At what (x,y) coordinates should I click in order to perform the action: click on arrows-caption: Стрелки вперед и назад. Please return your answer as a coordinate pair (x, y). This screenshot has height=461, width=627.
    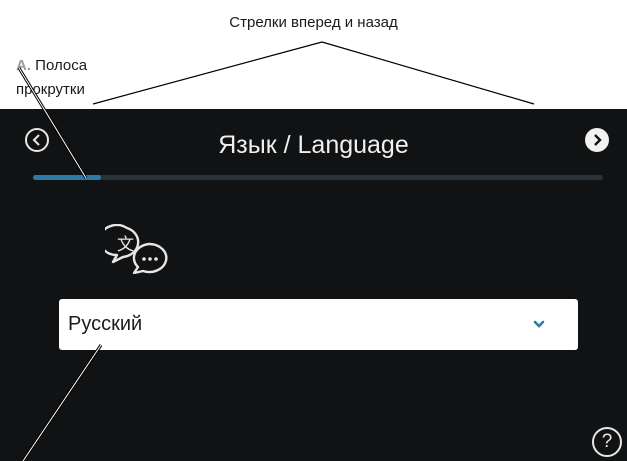
    Looking at the image, I should click on (313, 22).